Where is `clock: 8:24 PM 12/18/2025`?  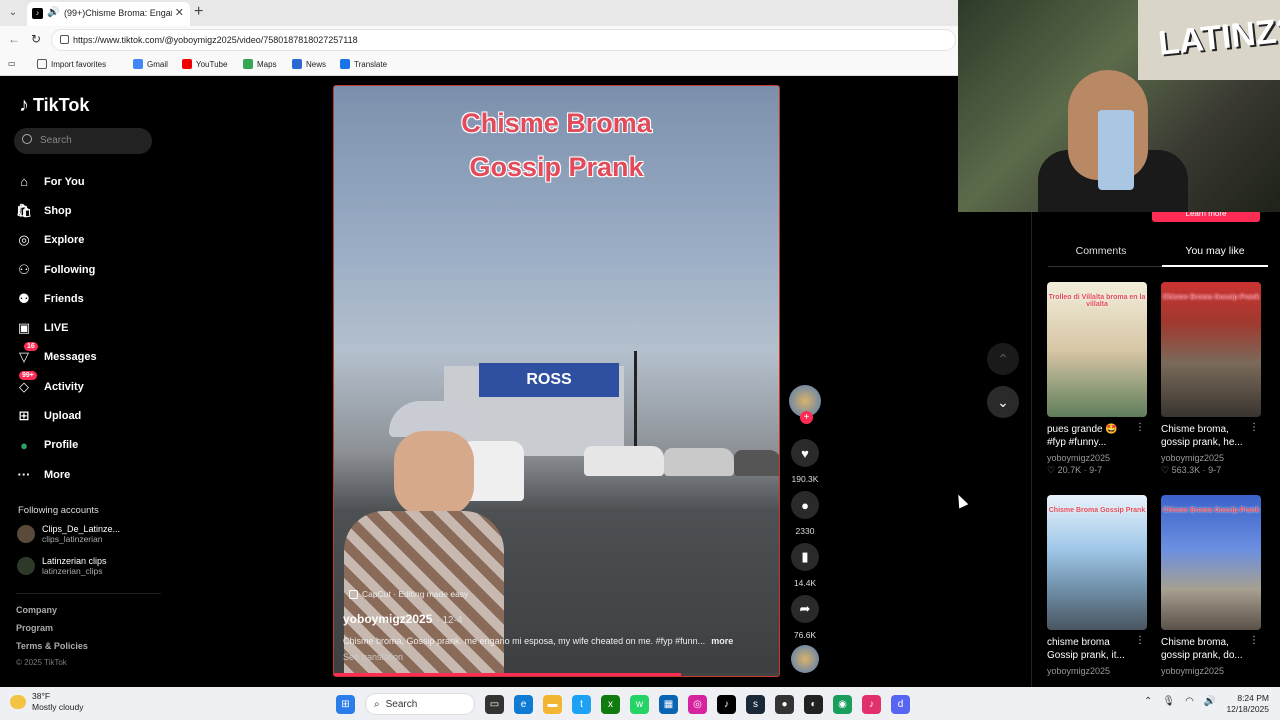
clock: 8:24 PM 12/18/2025 is located at coordinates (1246, 704).